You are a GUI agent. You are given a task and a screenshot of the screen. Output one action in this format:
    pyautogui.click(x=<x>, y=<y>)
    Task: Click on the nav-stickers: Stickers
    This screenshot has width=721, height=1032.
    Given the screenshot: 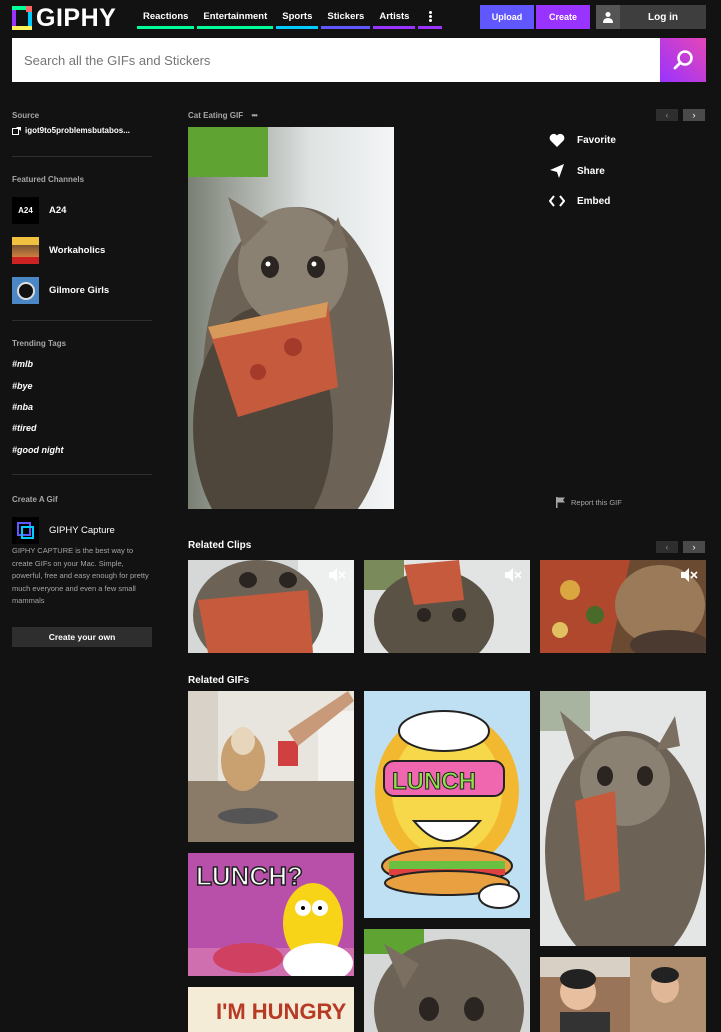 What is the action you would take?
    pyautogui.click(x=346, y=17)
    